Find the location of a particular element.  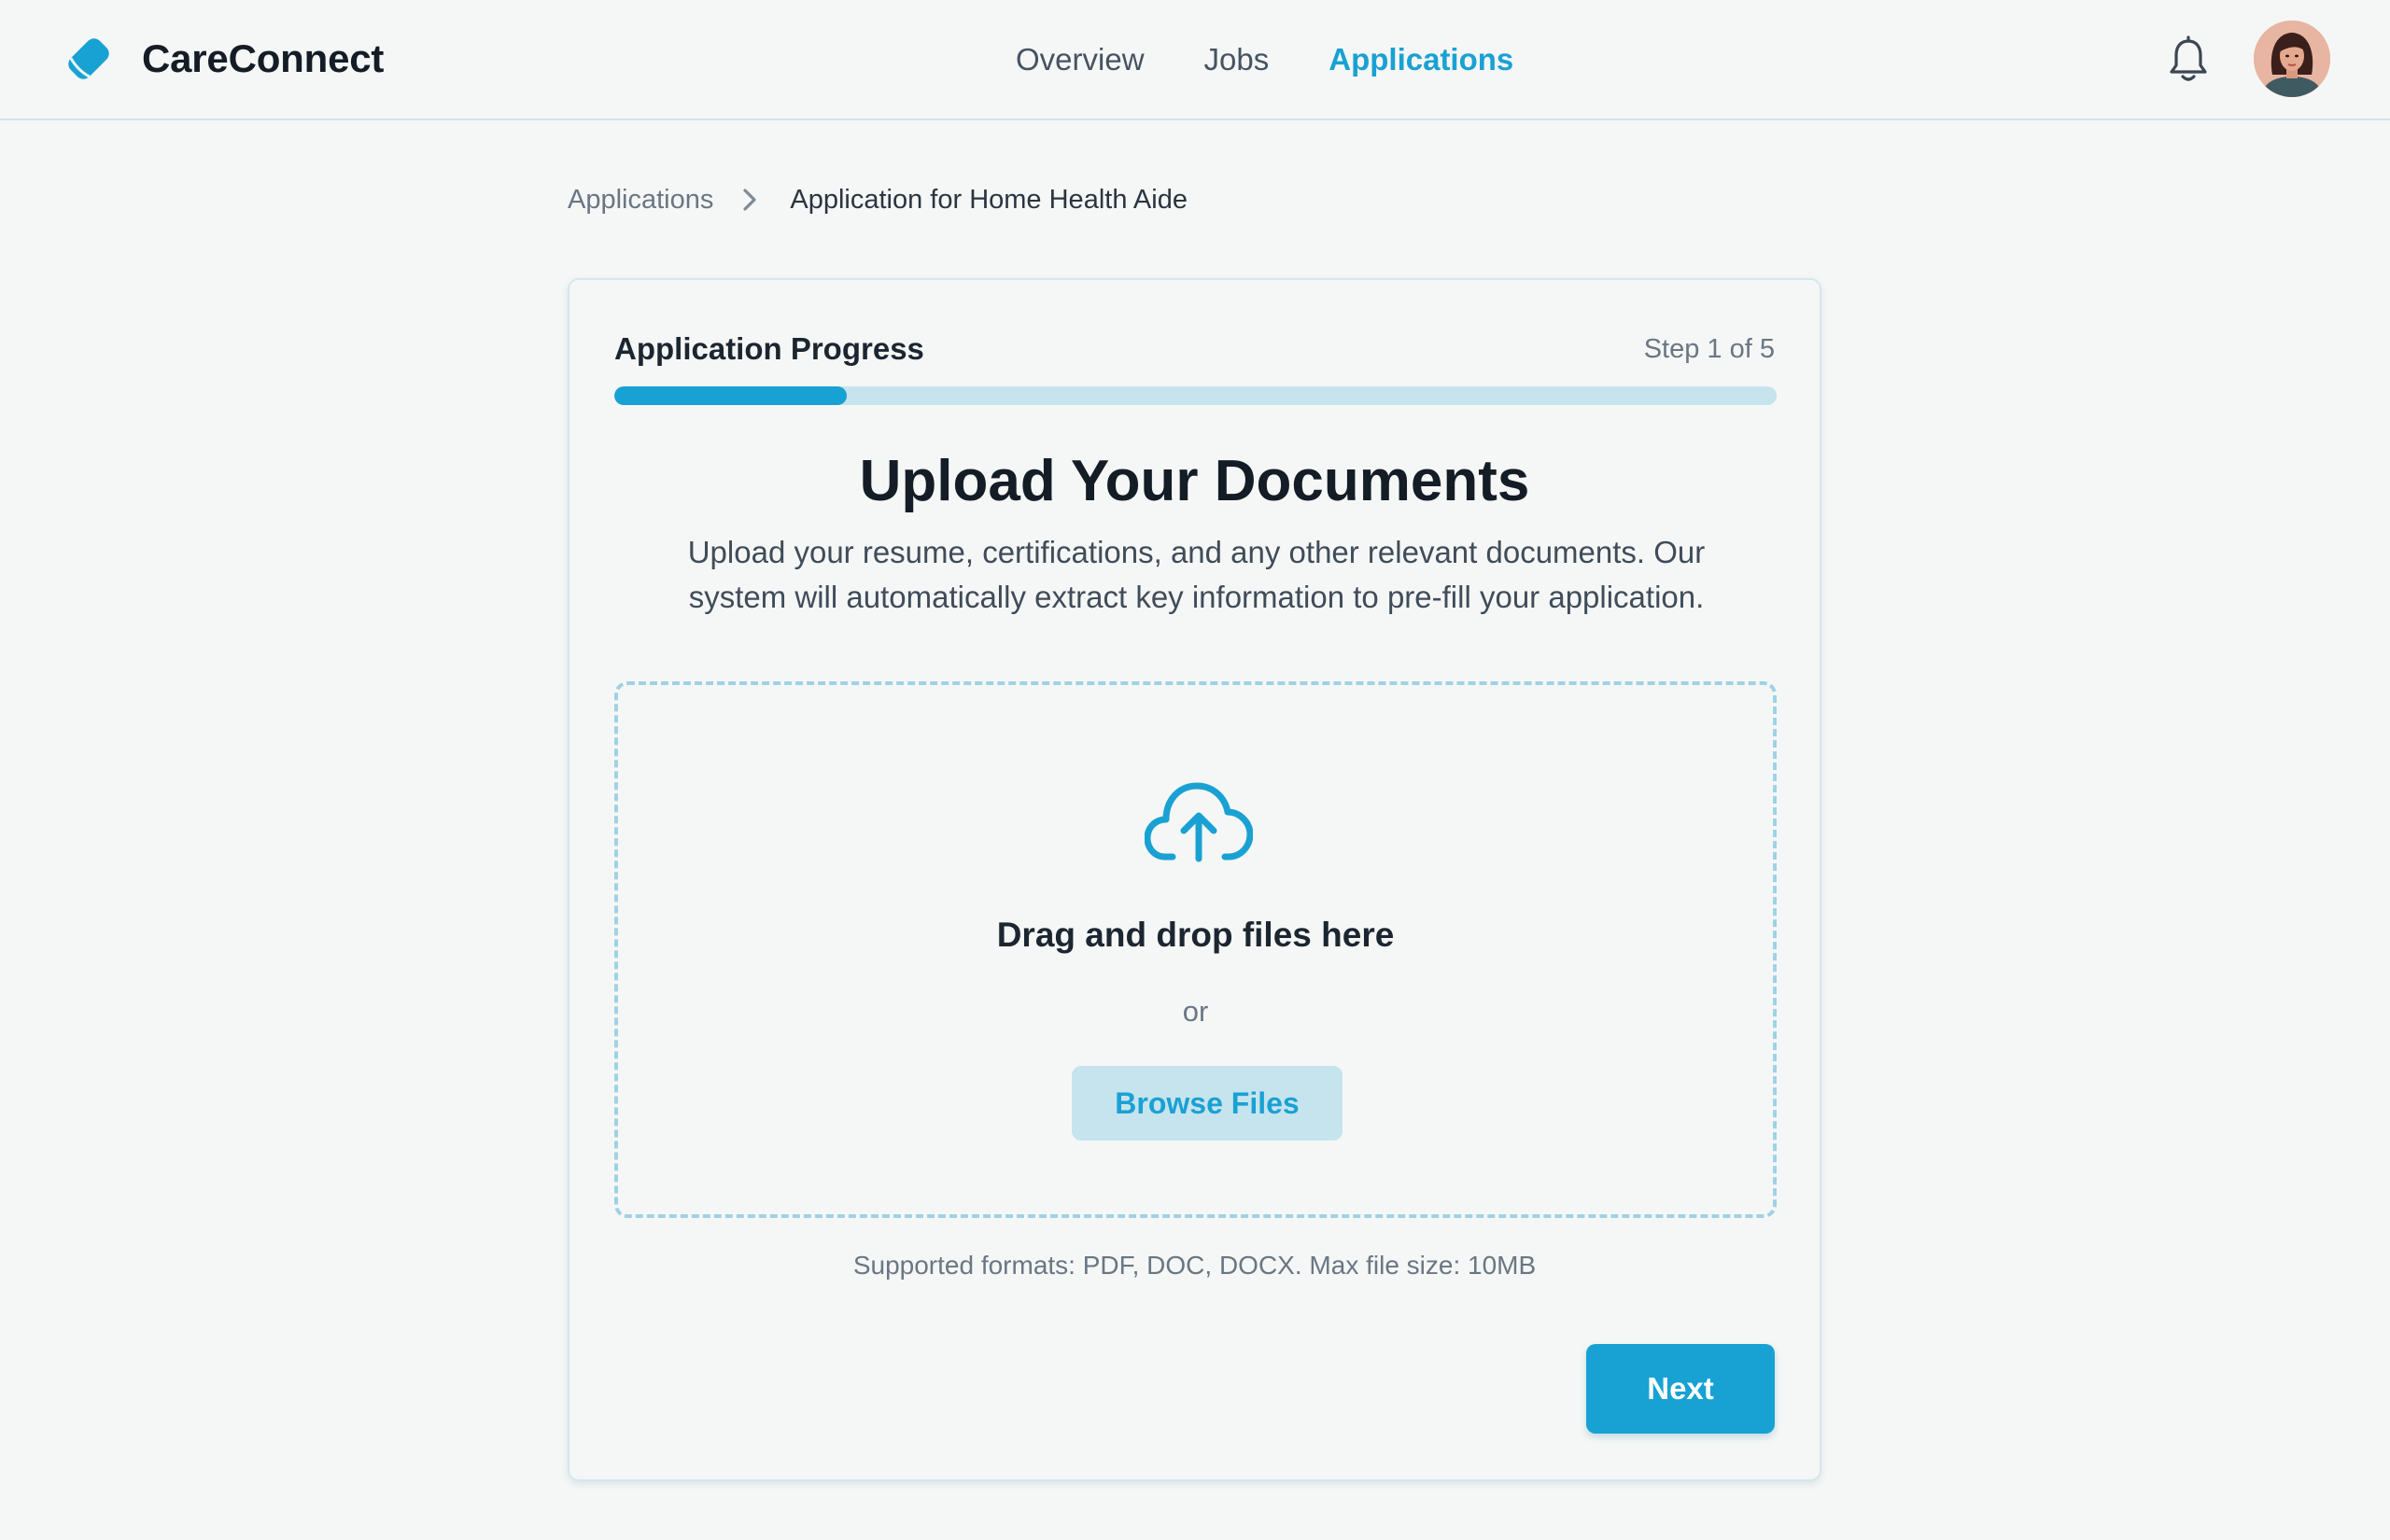

cloud-upload-icon is located at coordinates (1199, 822).